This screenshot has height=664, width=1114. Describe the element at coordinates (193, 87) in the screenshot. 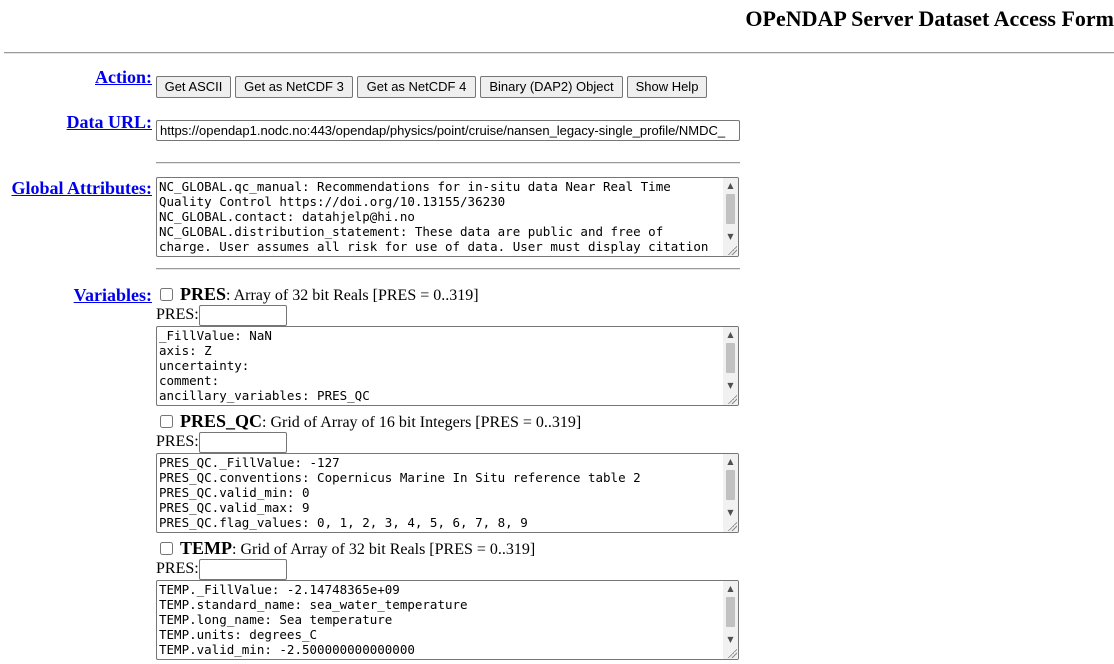

I see `get-ascii-button: Get ASCII` at that location.